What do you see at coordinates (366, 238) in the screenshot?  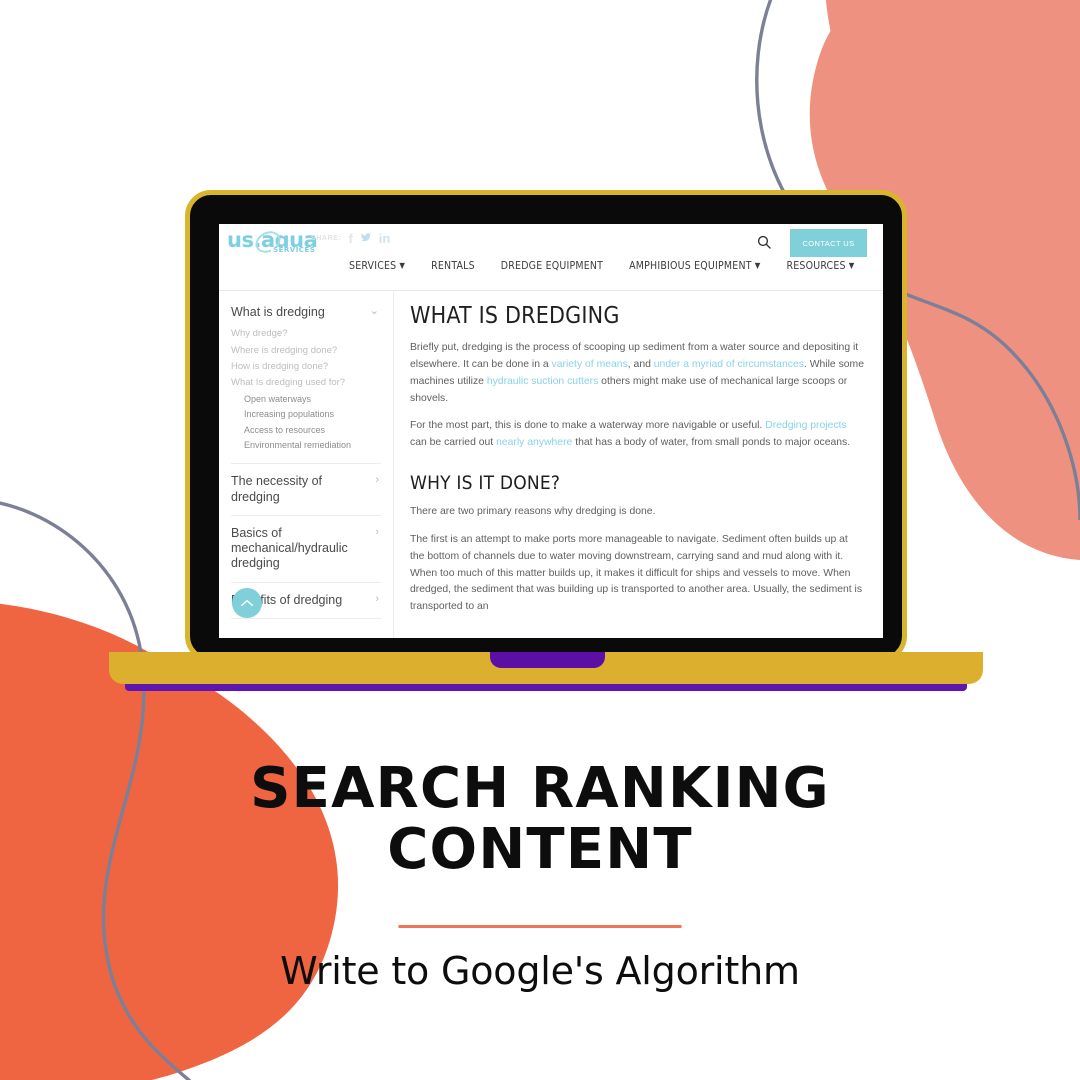 I see `twitter-icon` at bounding box center [366, 238].